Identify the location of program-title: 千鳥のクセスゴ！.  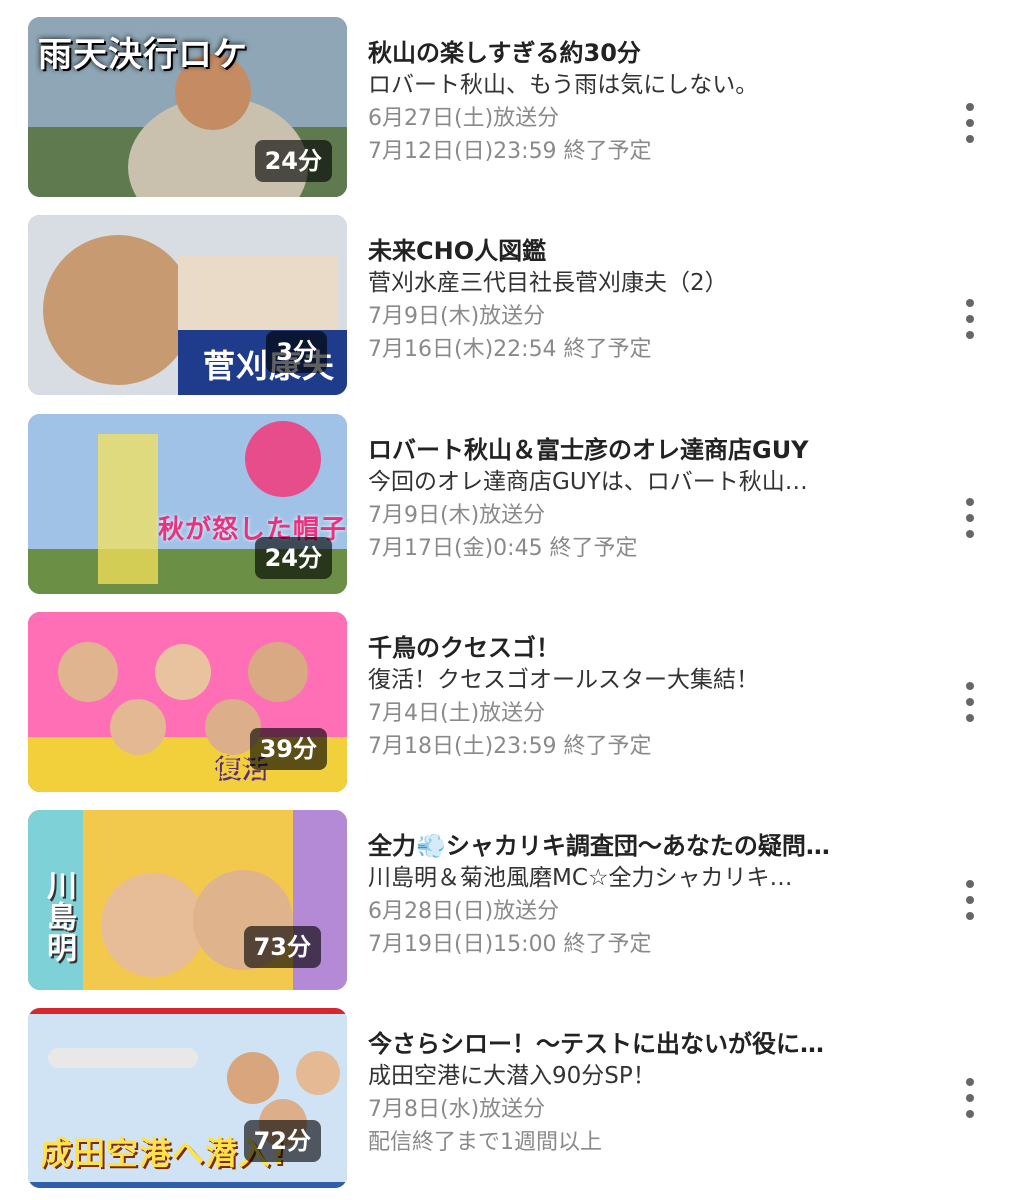
(648, 648).